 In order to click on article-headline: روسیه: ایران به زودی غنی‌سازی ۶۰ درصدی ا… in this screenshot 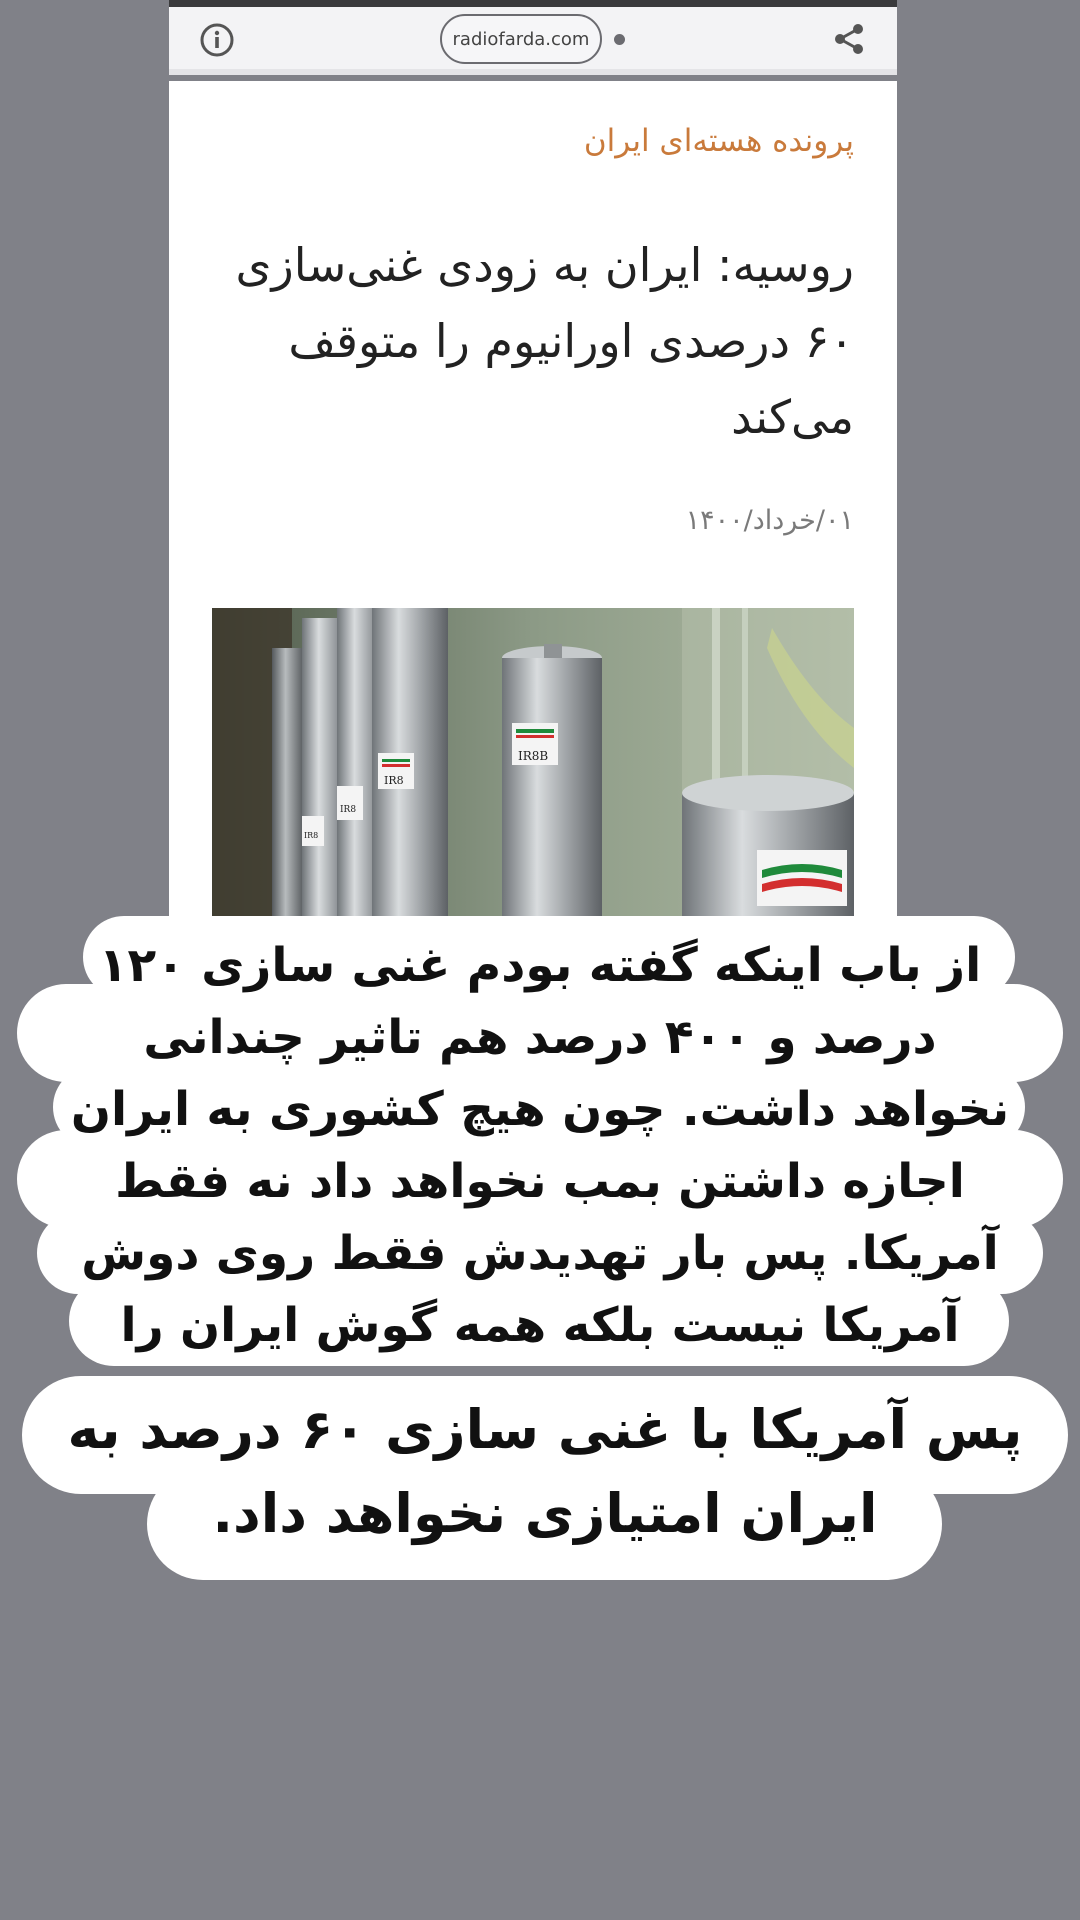, I will do `click(544, 341)`.